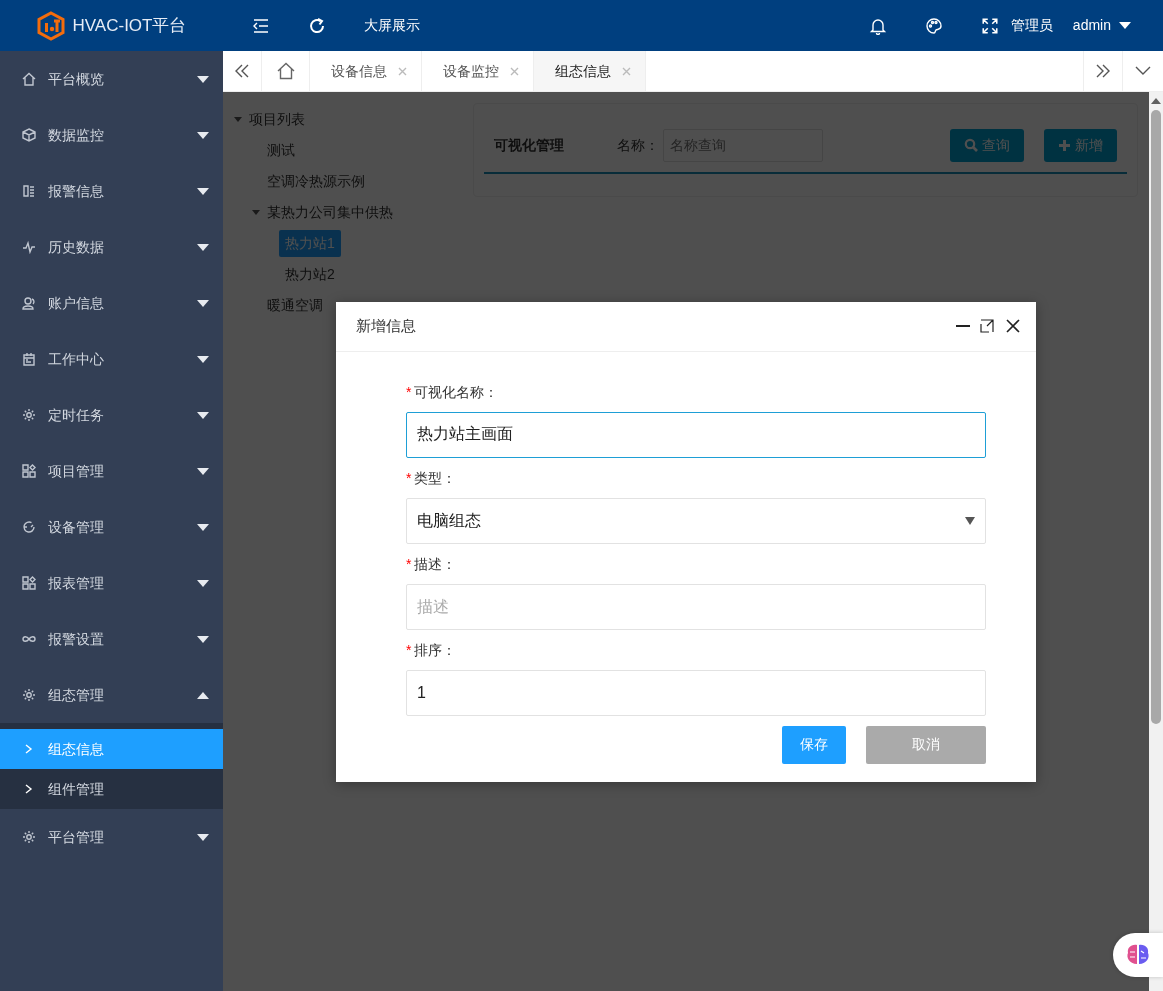  What do you see at coordinates (317, 25) in the screenshot?
I see `refresh-icon` at bounding box center [317, 25].